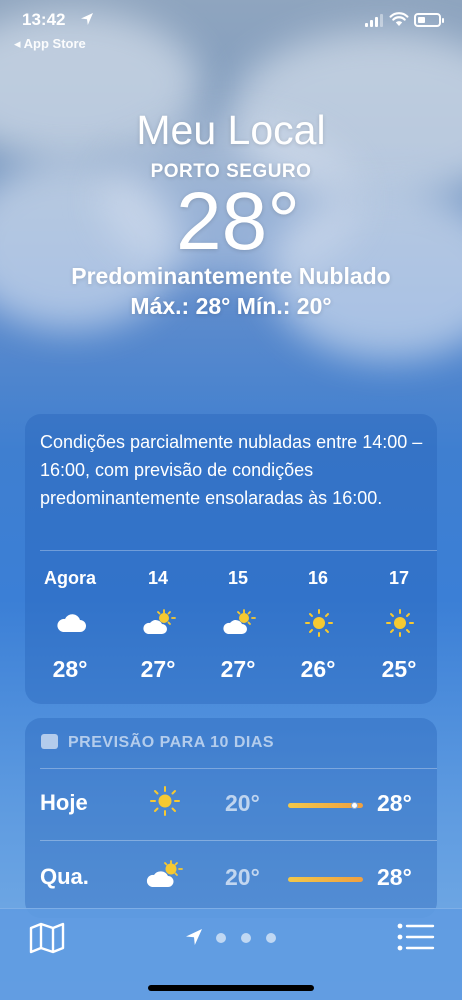  I want to click on day-row: Qua. 20° 28°, so click(231, 880).